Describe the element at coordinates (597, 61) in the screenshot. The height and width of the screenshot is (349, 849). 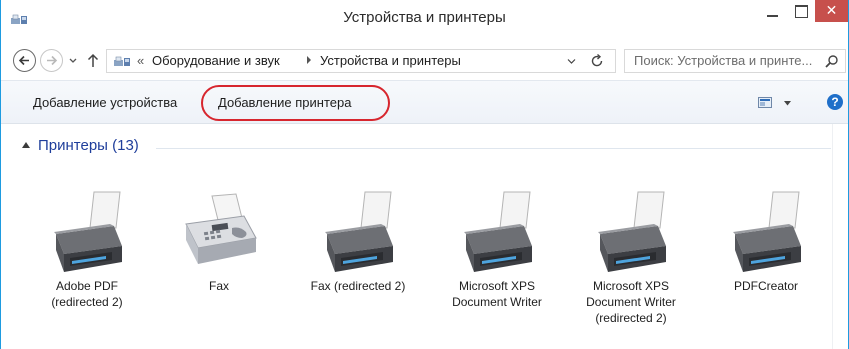
I see `refresh-icon` at that location.